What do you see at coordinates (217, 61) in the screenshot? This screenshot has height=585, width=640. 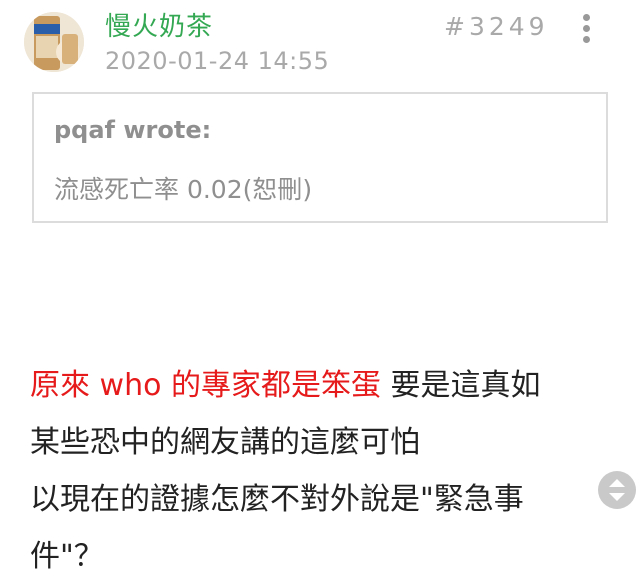 I see `post-timestamp: 2020-01-24 14:55` at bounding box center [217, 61].